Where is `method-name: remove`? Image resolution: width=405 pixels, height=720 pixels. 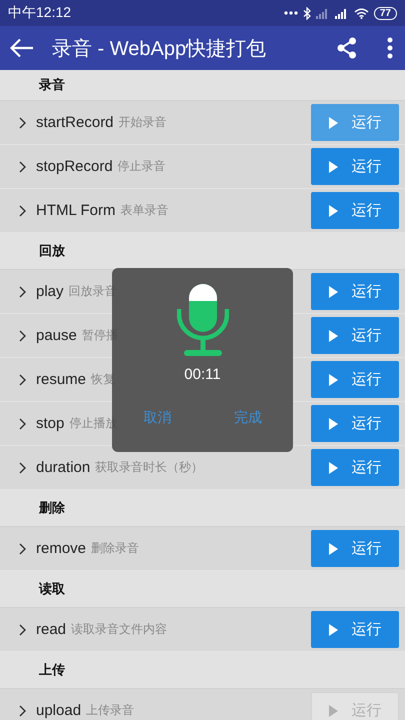
method-name: remove is located at coordinates (61, 548).